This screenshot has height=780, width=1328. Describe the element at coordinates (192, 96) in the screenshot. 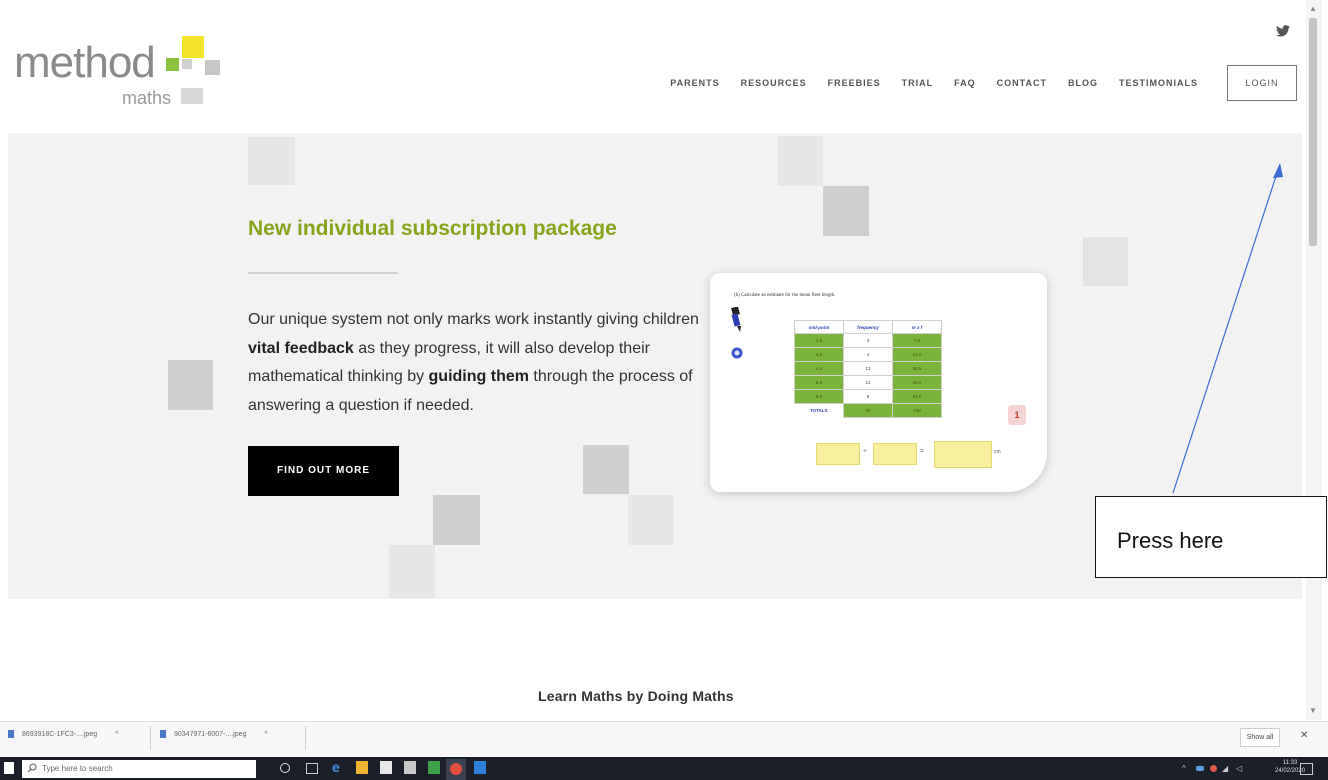

I see `logo-square-grey-bottom` at that location.